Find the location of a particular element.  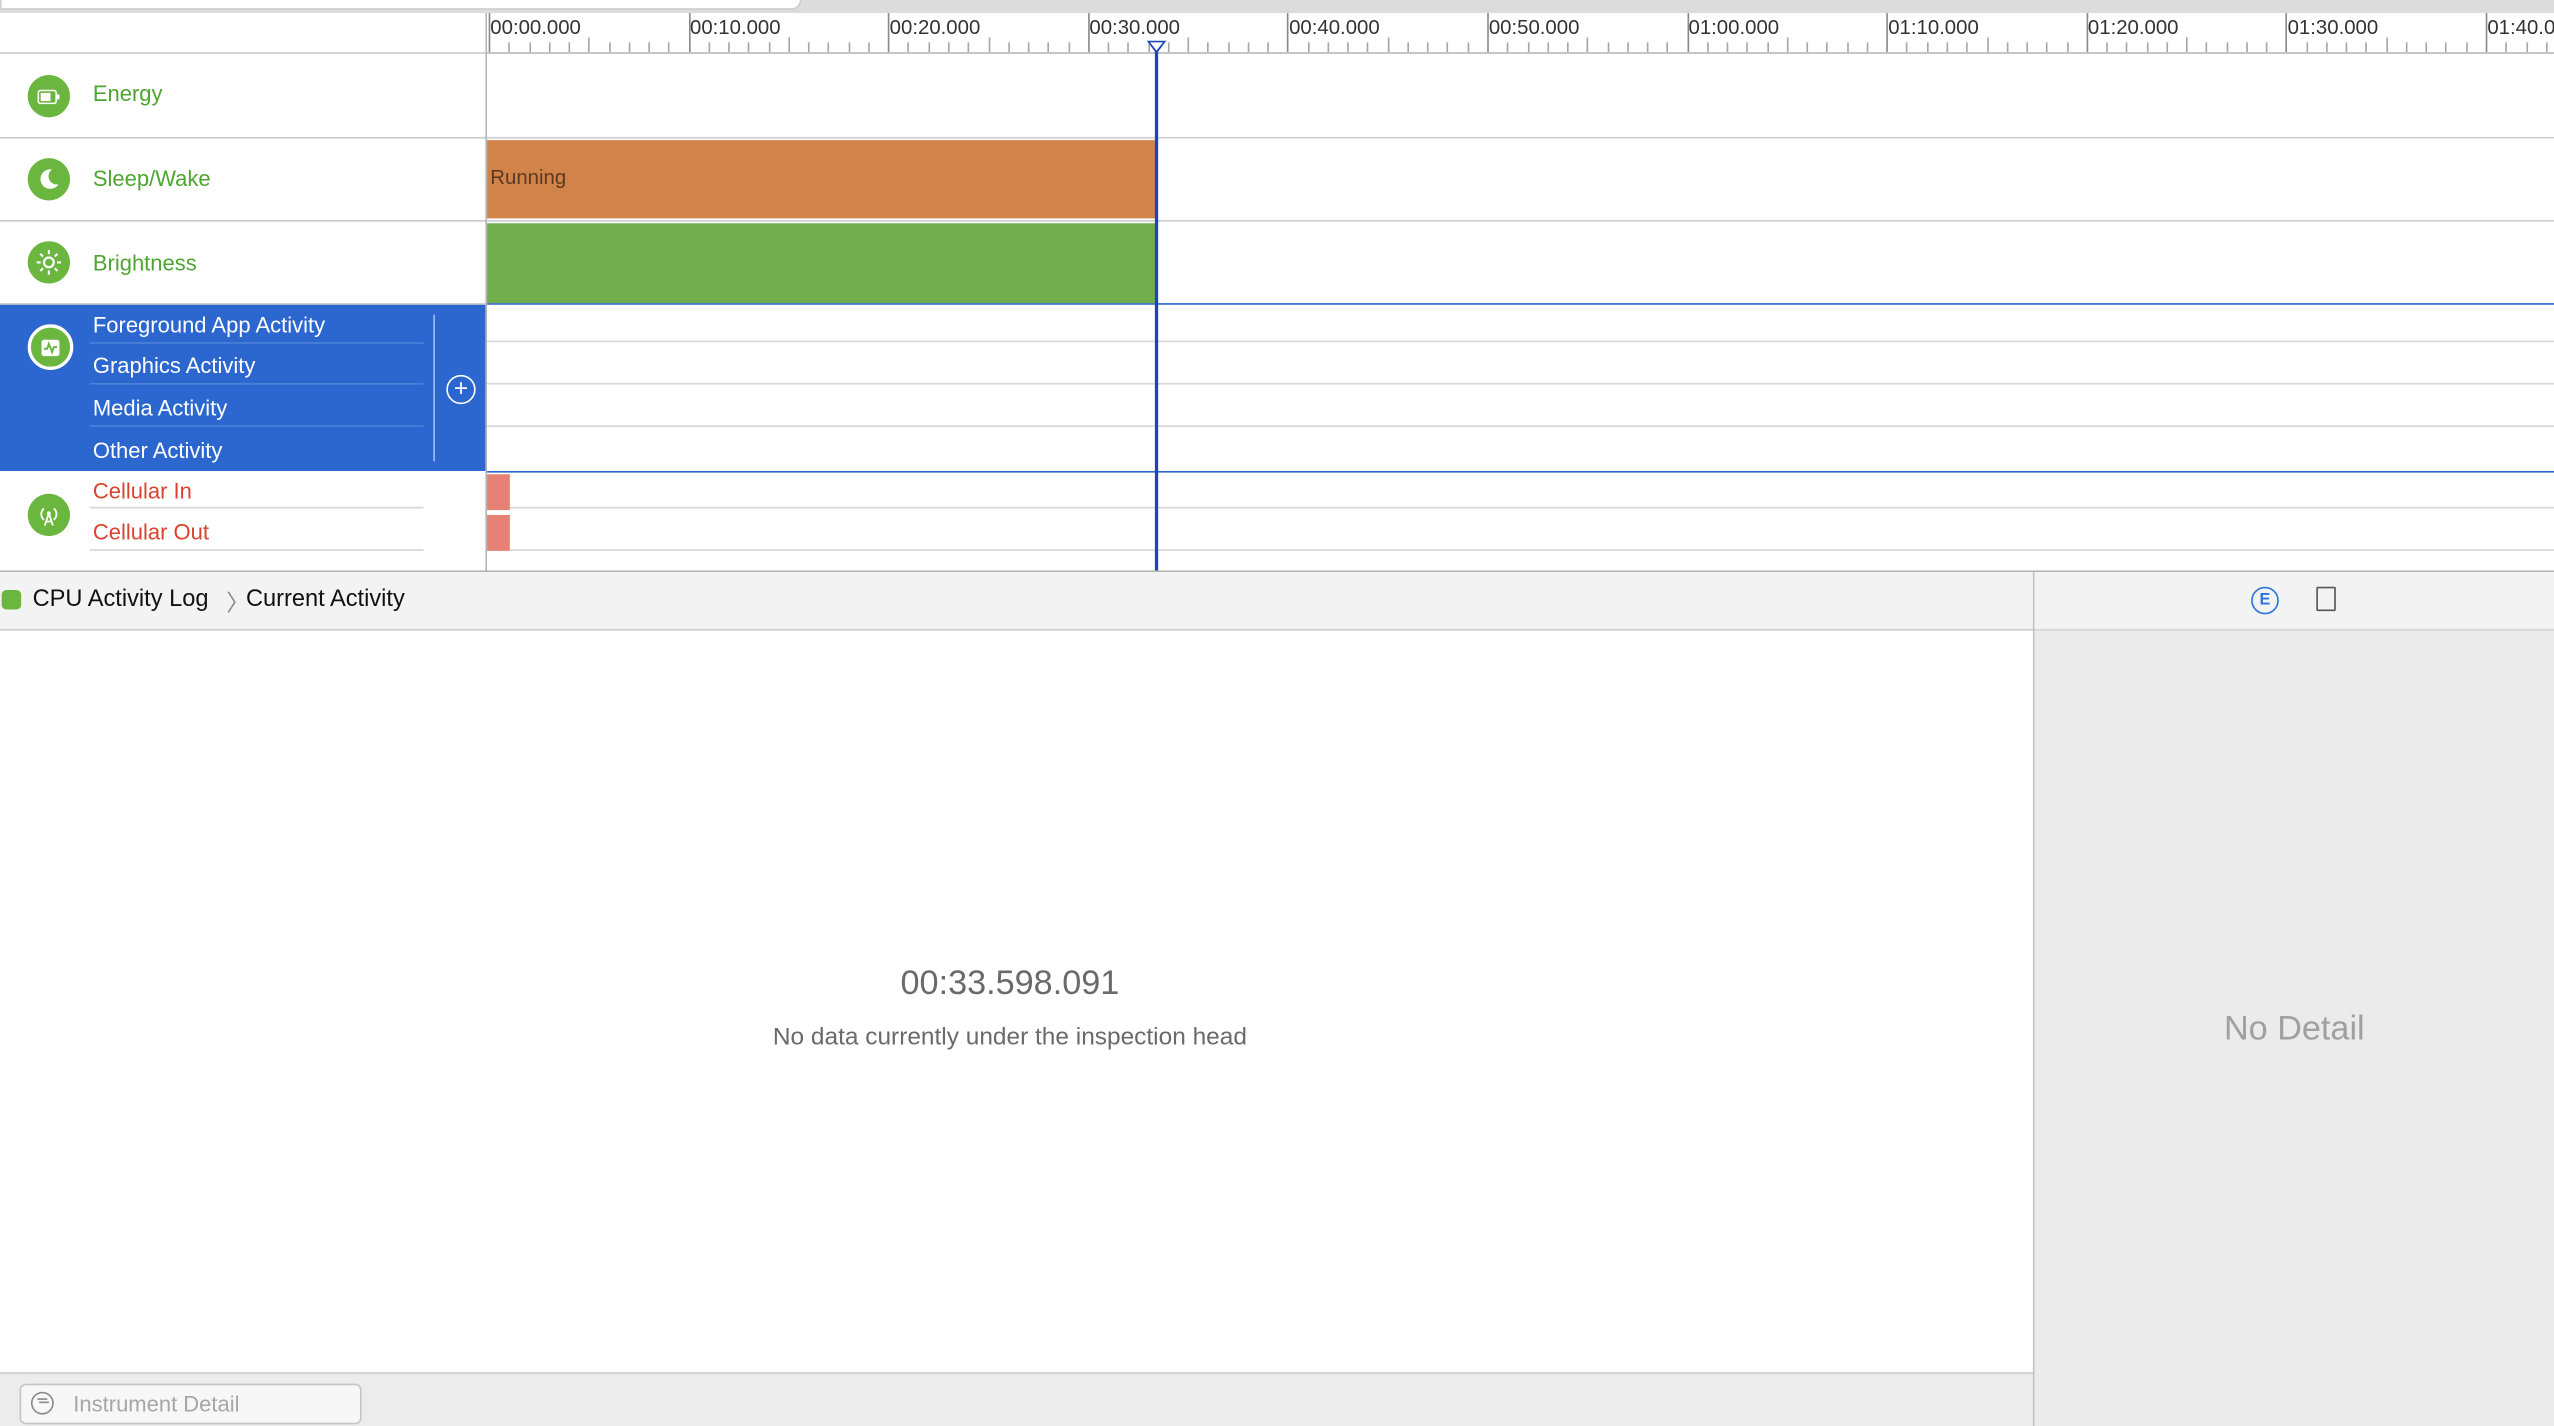

ruler-tick-label: 01:40.0 is located at coordinates (2520, 28).